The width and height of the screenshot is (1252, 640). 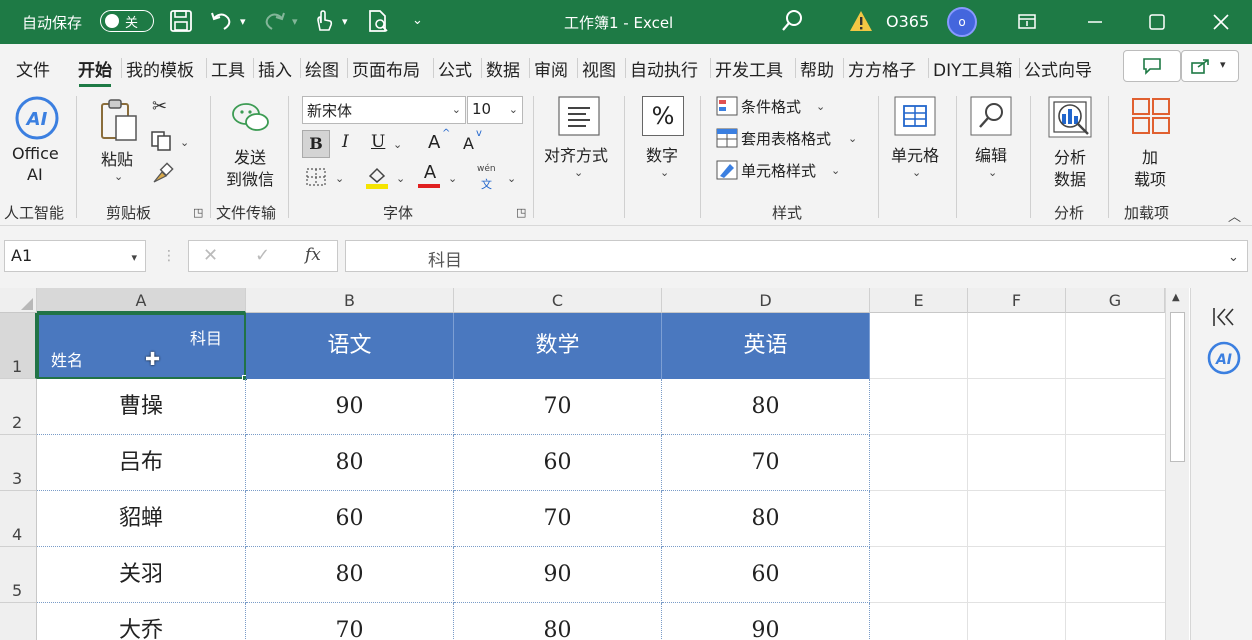 What do you see at coordinates (221, 21) in the screenshot?
I see `undo-icon` at bounding box center [221, 21].